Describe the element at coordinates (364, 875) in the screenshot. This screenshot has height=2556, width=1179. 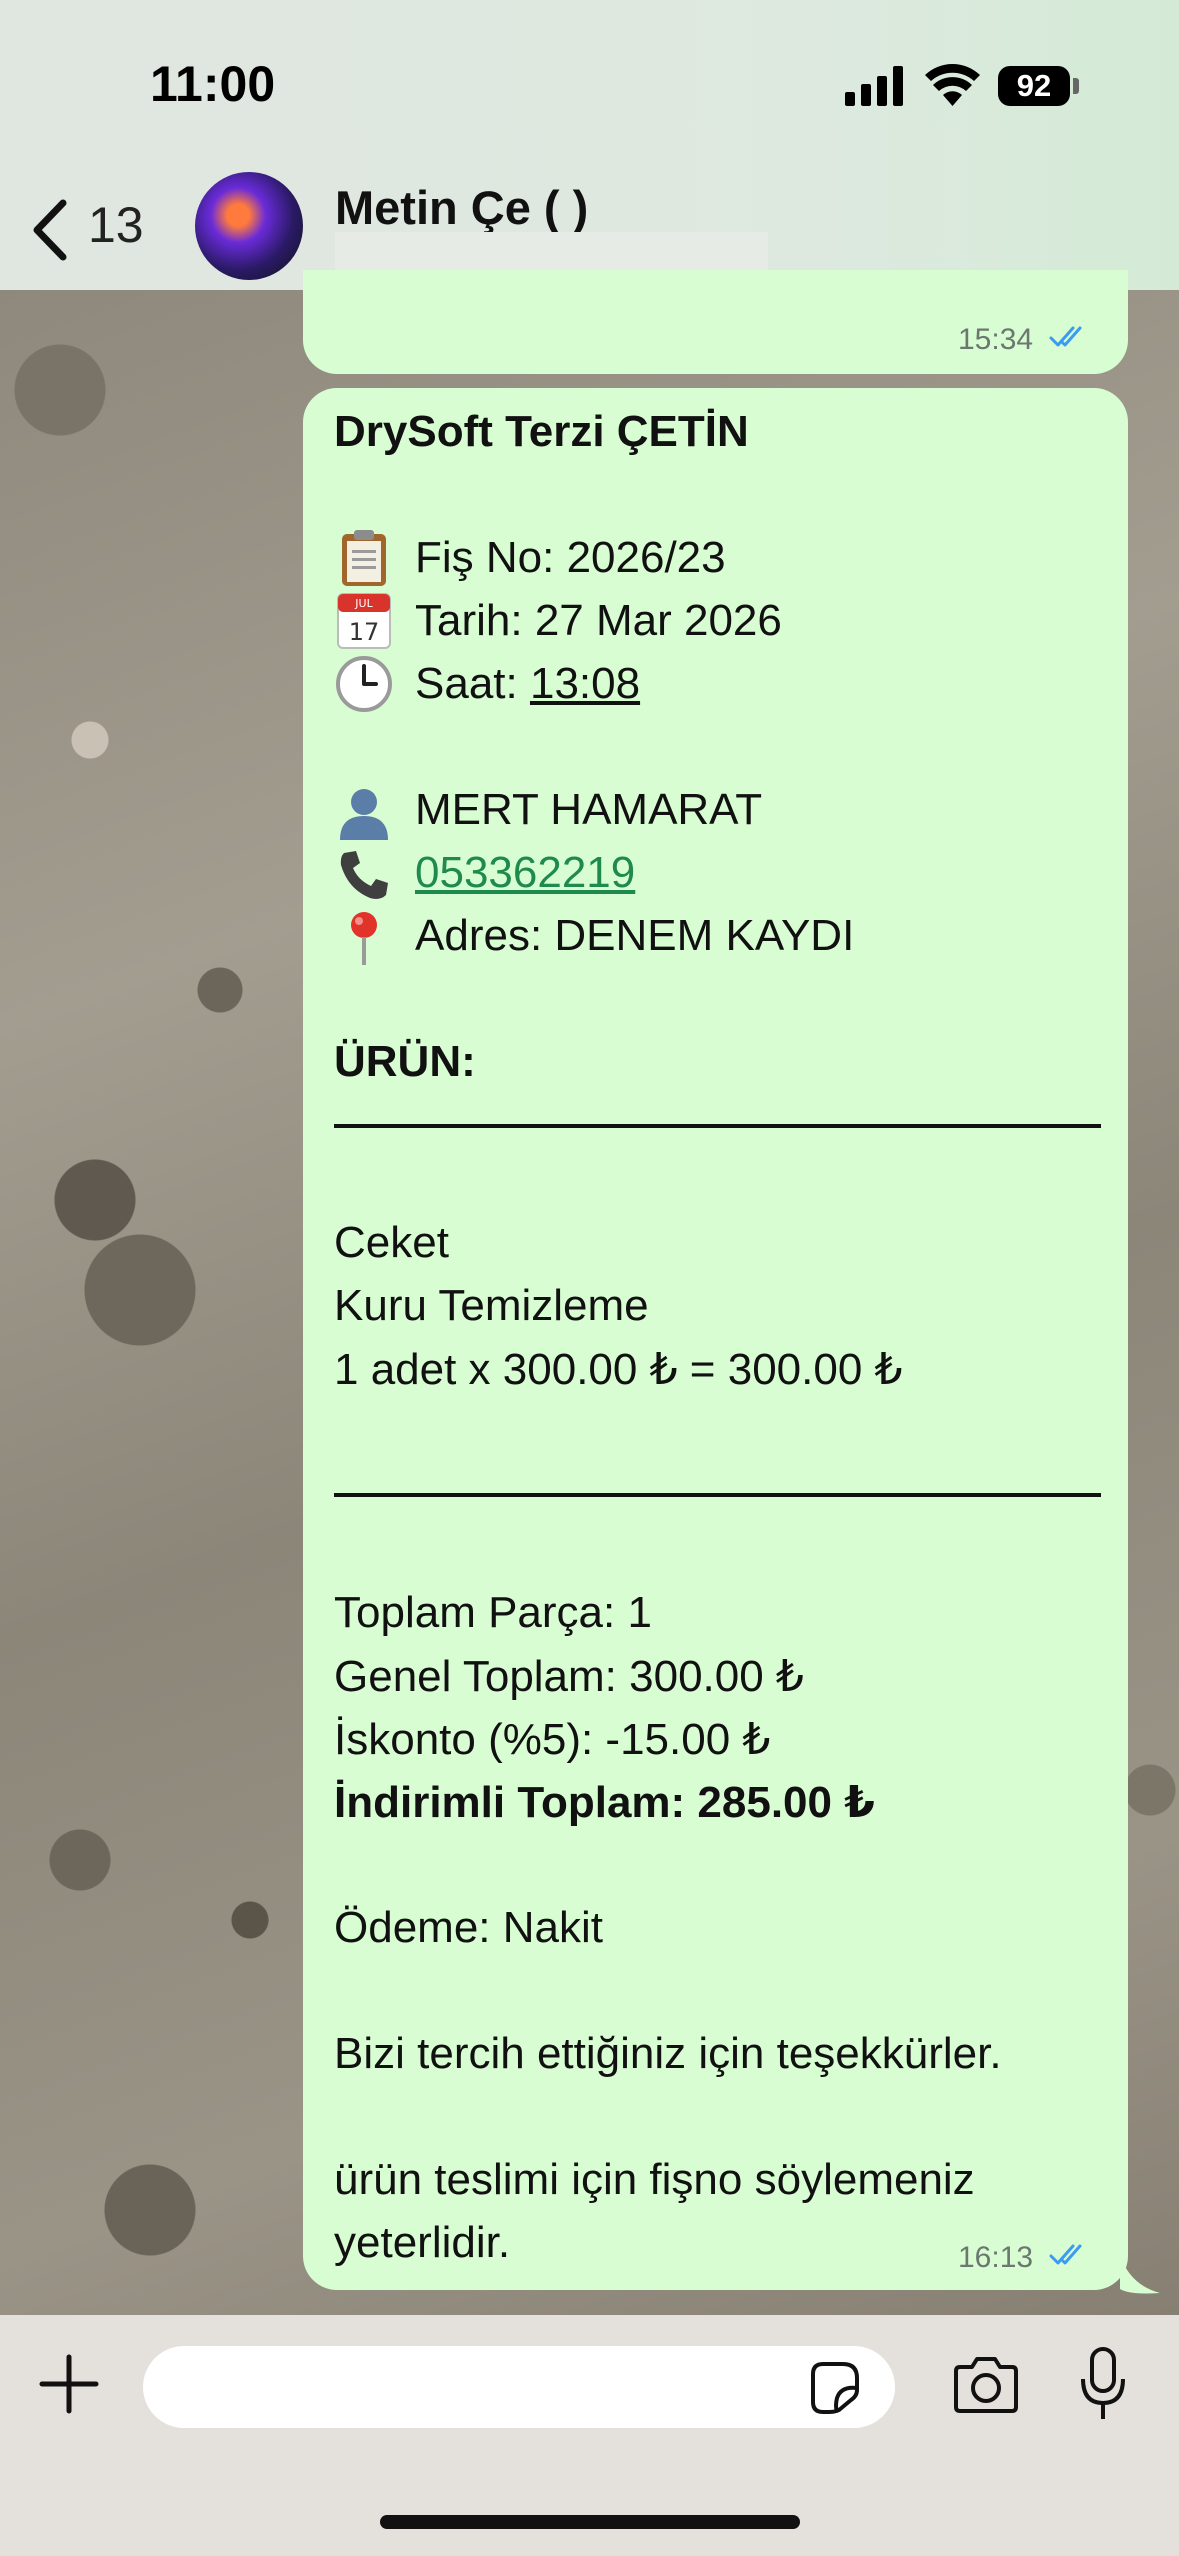
I see `phone-icon` at that location.